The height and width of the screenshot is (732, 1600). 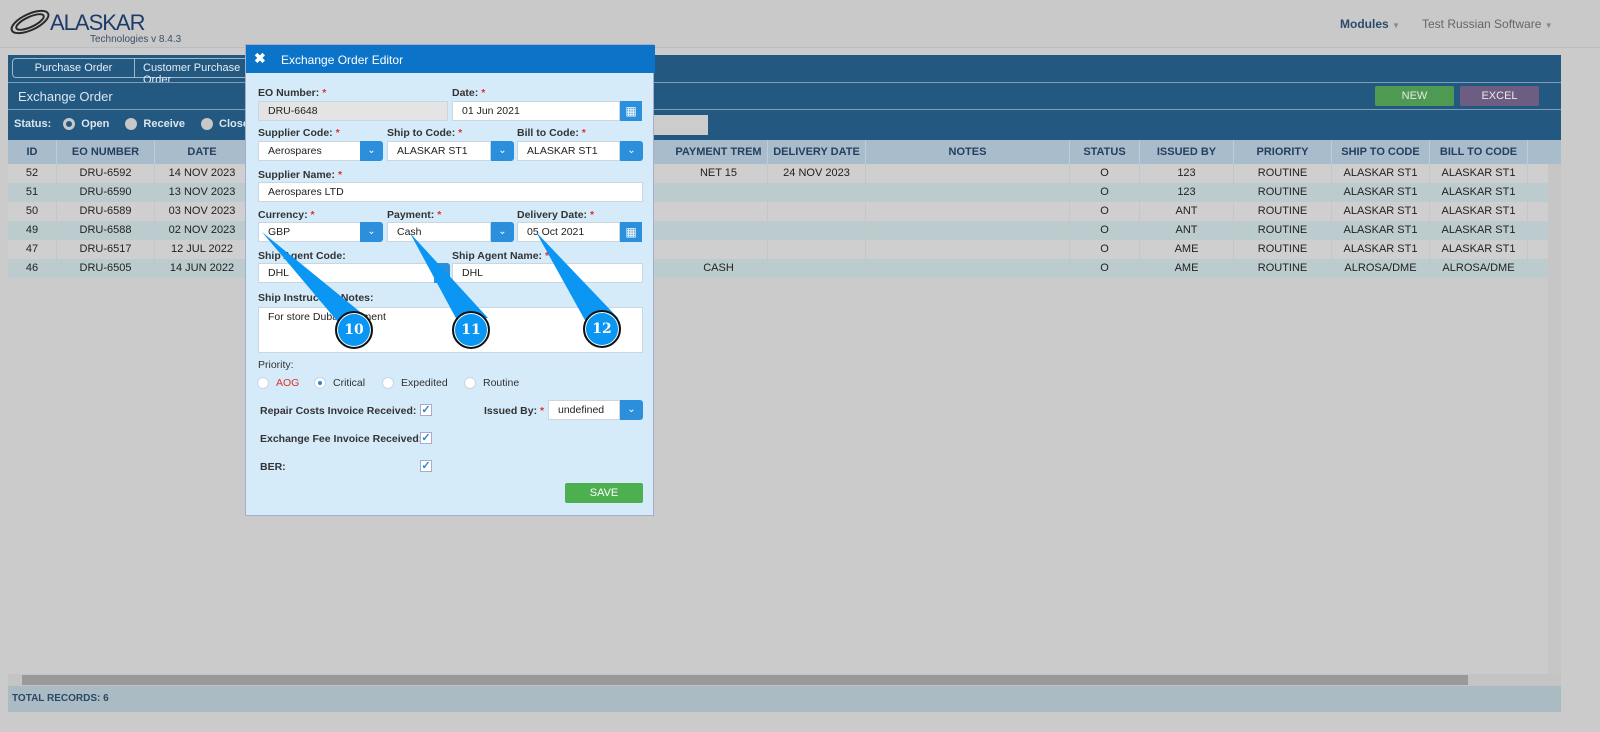 I want to click on annotation-pointers, so click(x=440, y=277).